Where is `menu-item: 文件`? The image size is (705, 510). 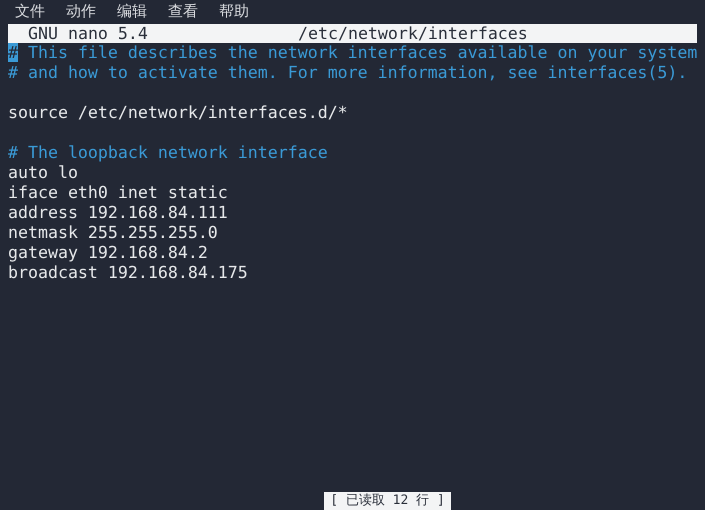
menu-item: 文件 is located at coordinates (30, 11).